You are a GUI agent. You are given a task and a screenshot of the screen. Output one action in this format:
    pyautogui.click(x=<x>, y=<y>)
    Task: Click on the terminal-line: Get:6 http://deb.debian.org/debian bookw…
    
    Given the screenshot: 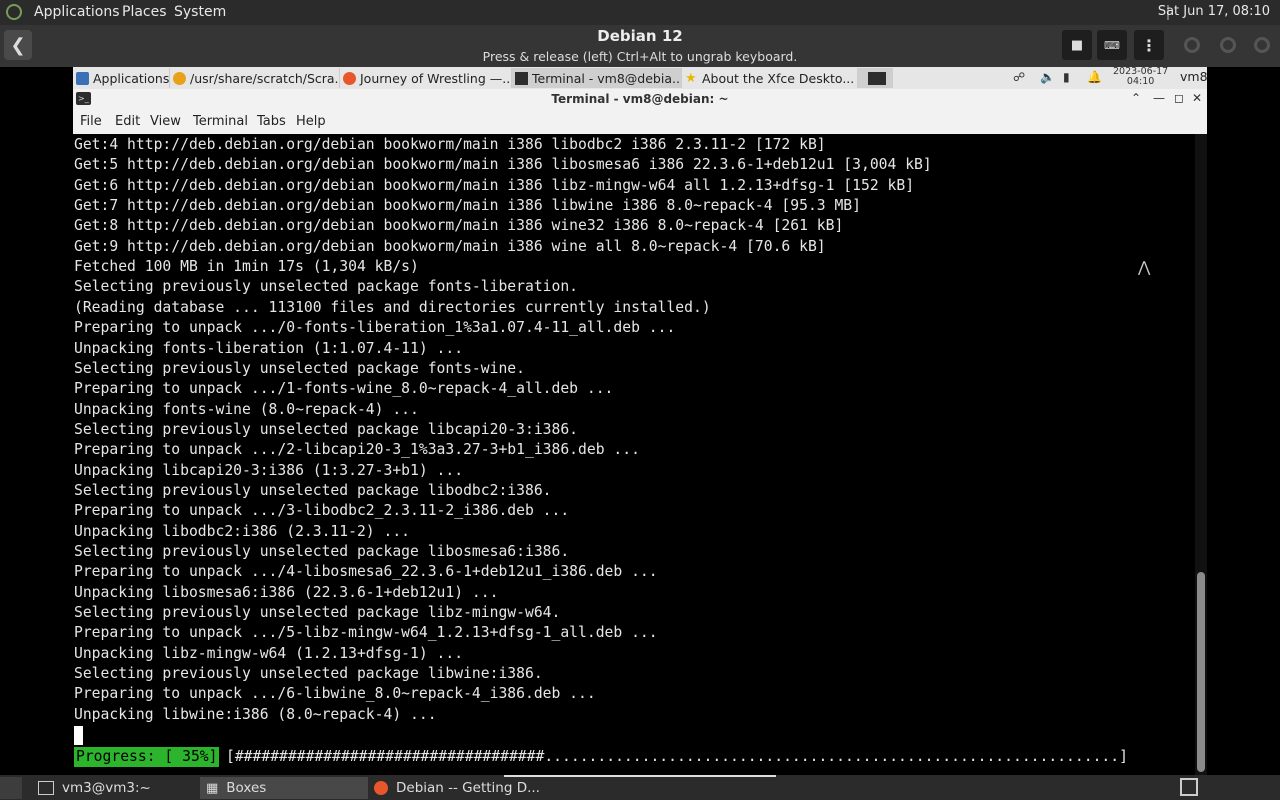 What is the action you would take?
    pyautogui.click(x=494, y=185)
    